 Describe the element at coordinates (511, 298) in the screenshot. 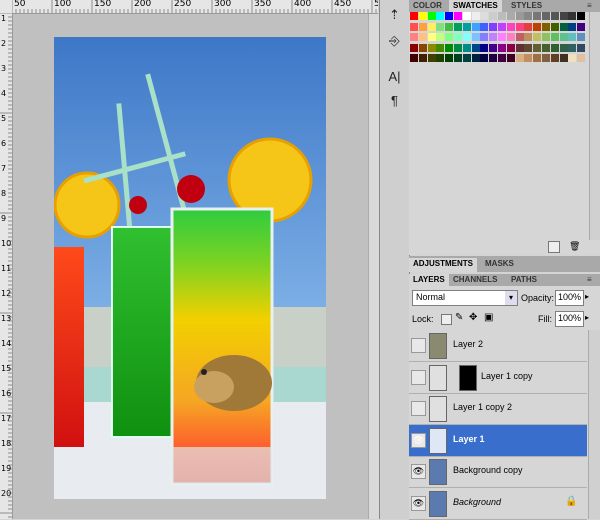

I see `chevron-down-icon: ▾` at that location.